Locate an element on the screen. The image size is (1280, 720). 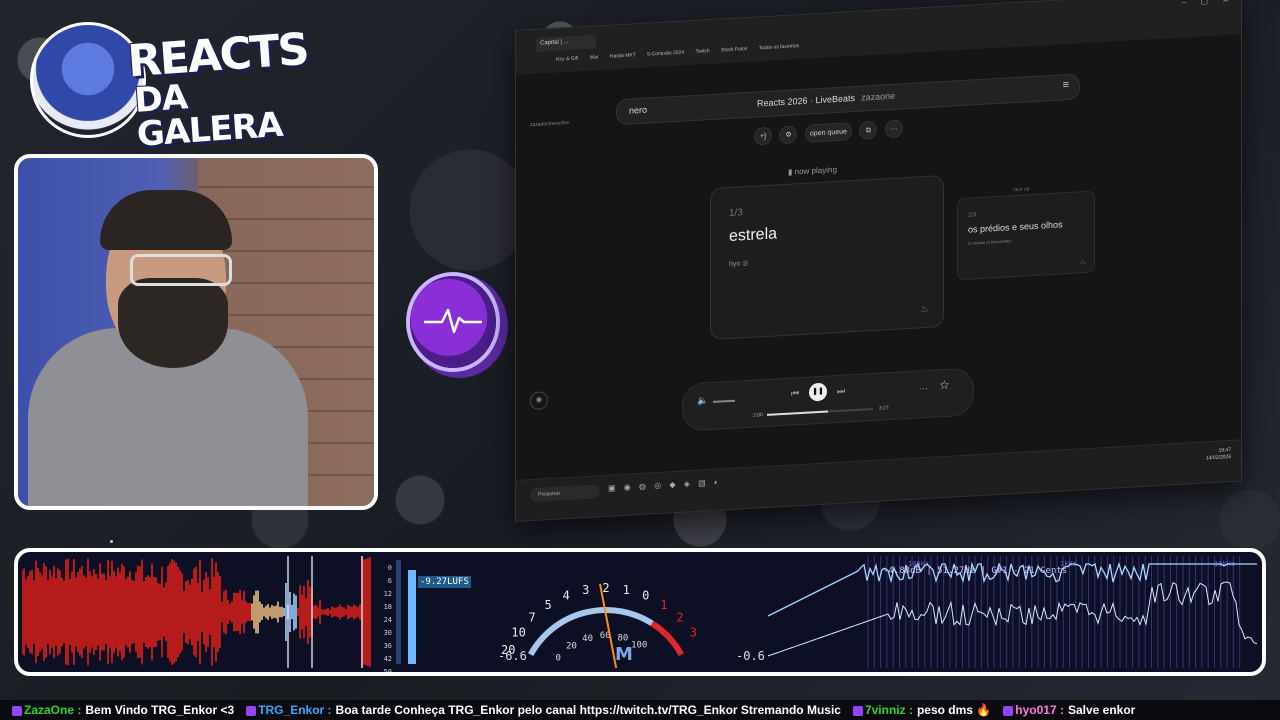
chat-username: TRG_Enkor : is located at coordinates (294, 710).